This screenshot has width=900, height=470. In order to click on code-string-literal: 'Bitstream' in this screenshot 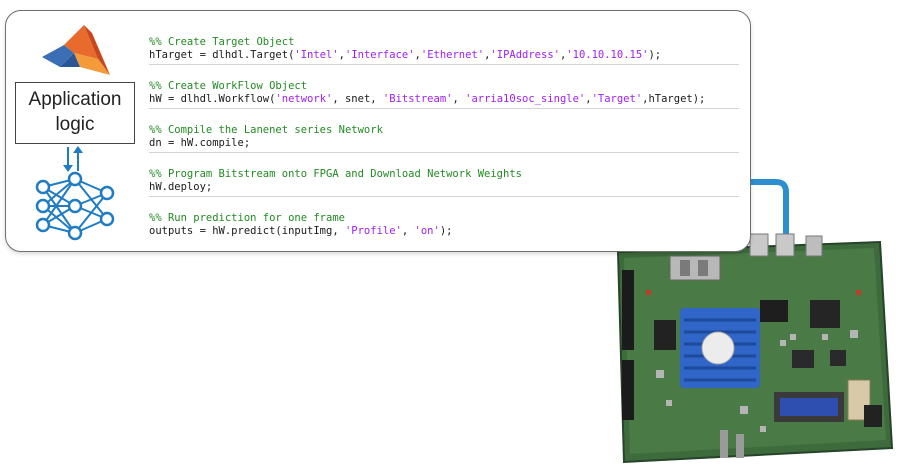, I will do `click(417, 99)`.